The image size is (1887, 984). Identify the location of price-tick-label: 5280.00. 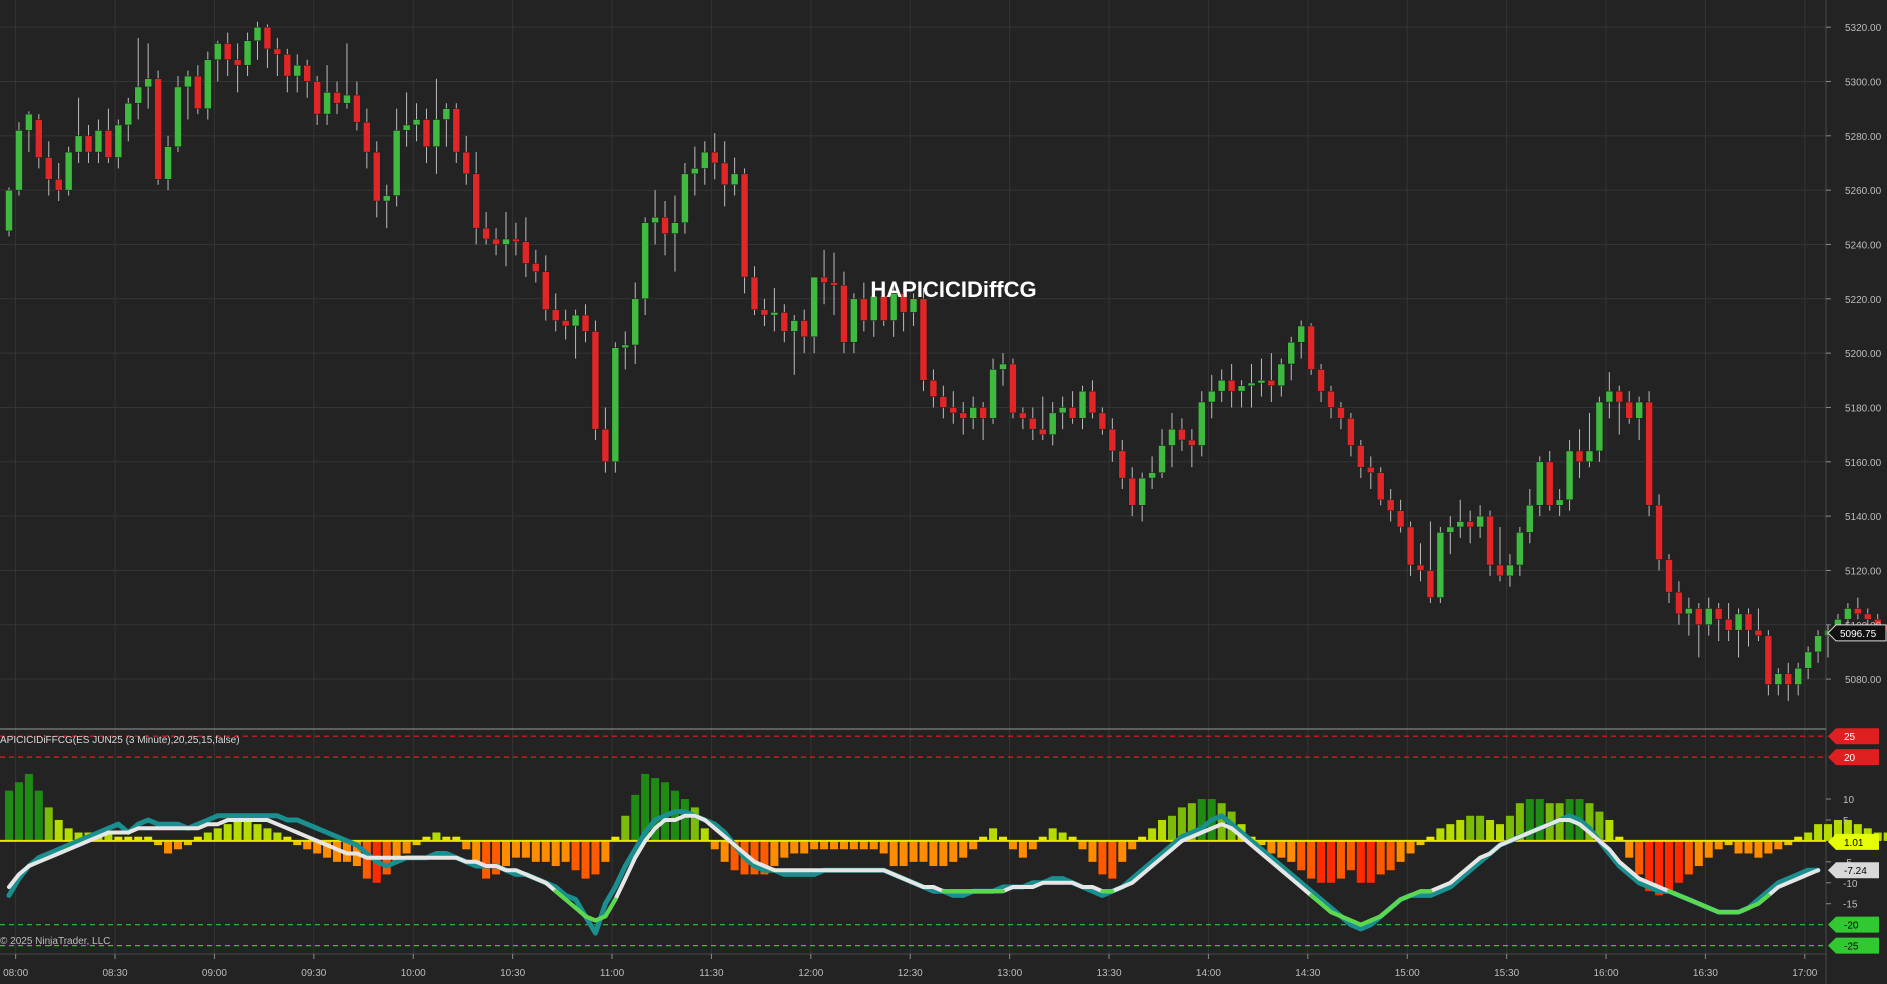
(1863, 137).